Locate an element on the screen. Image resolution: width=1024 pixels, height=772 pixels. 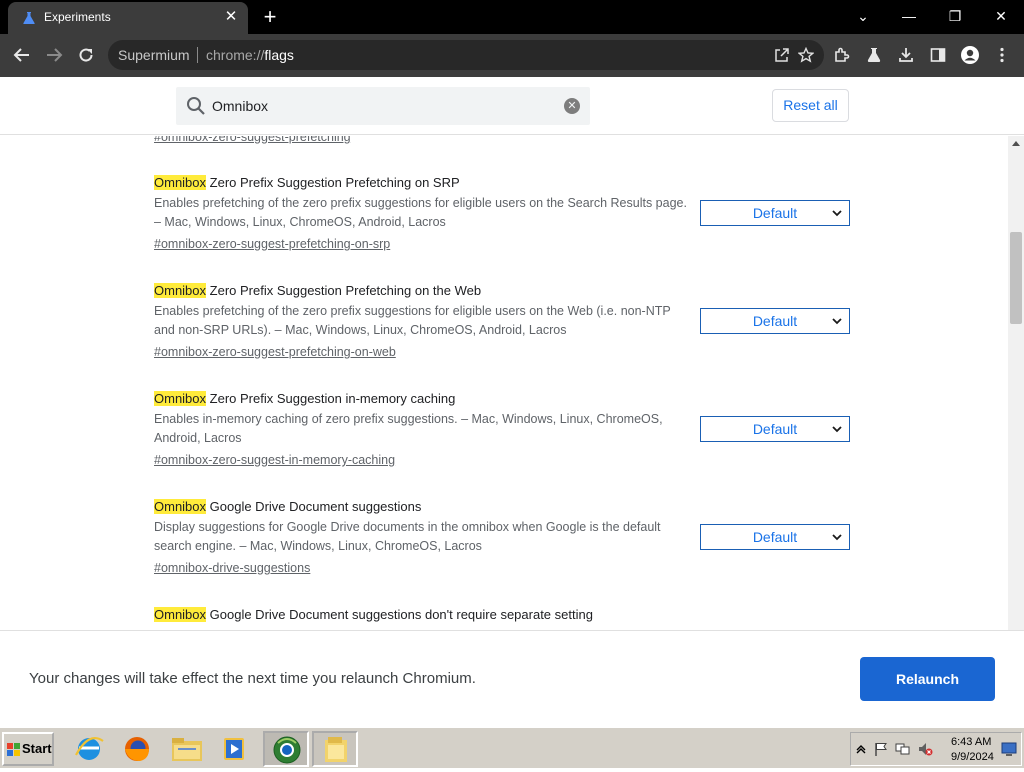
tab-close-icon: ✕ is located at coordinates (231, 17).